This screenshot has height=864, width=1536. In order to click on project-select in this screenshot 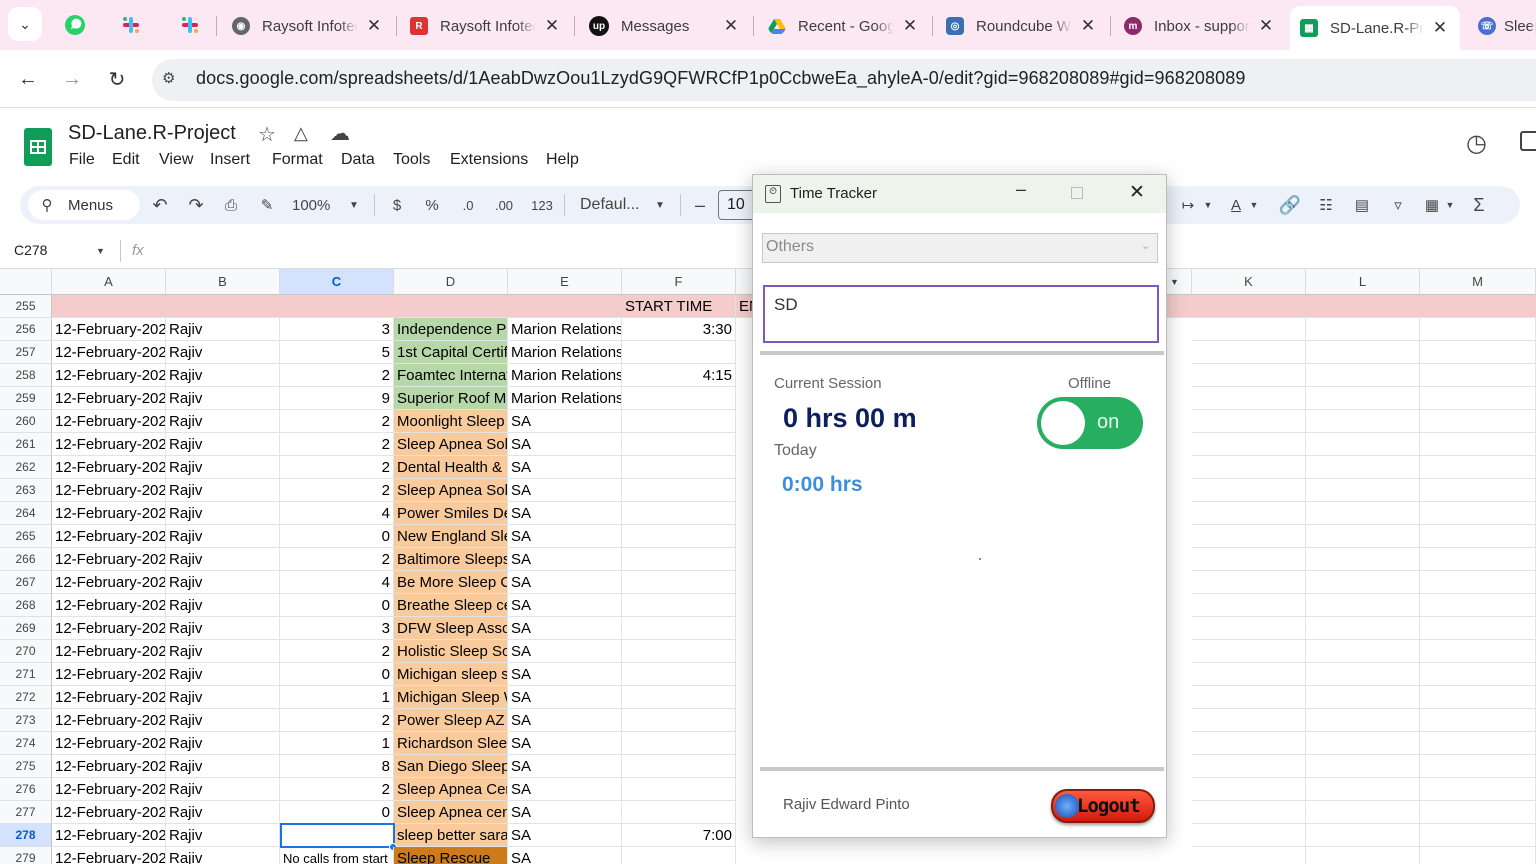, I will do `click(960, 248)`.